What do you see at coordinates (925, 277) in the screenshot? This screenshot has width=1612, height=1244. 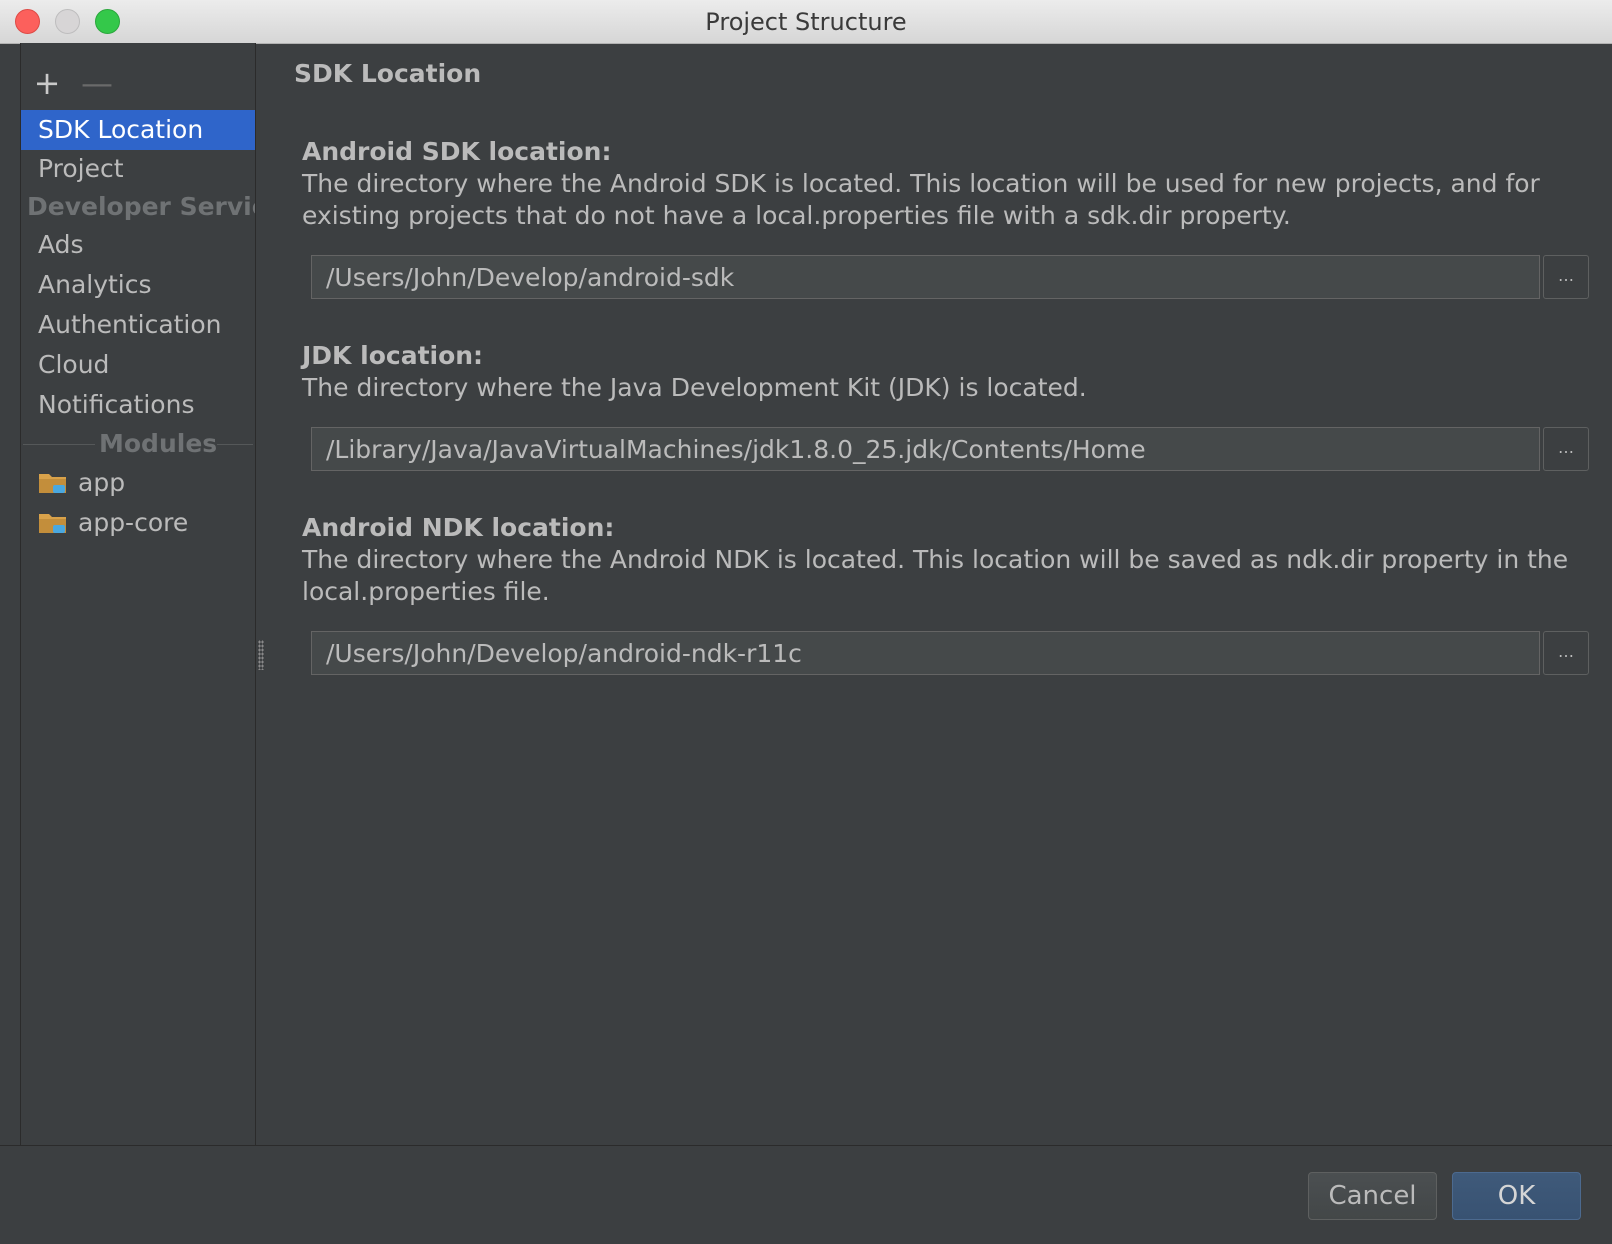 I see `android-sdk-path-input` at bounding box center [925, 277].